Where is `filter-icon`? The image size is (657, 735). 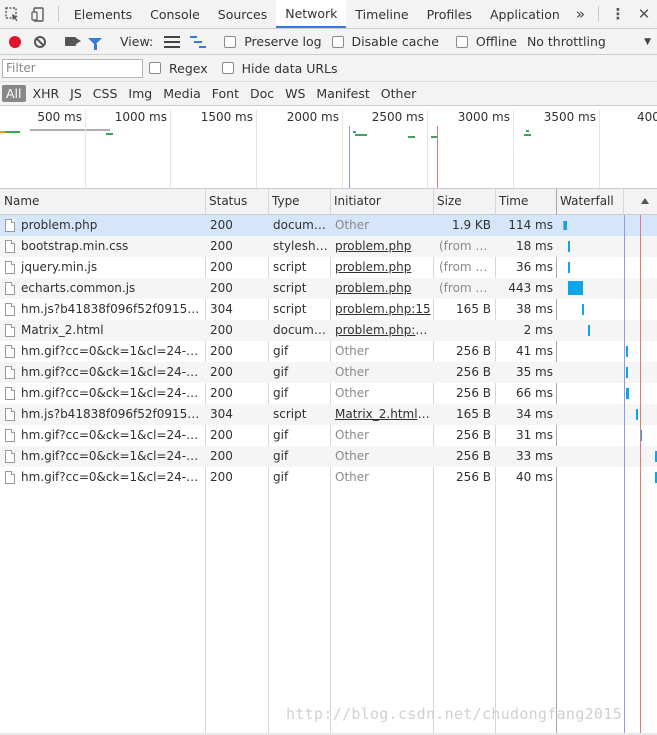
filter-icon is located at coordinates (95, 44).